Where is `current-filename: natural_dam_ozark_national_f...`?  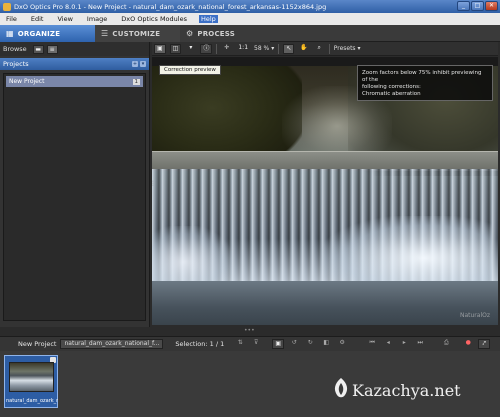
current-filename: natural_dam_ozark_national_f... is located at coordinates (112, 344).